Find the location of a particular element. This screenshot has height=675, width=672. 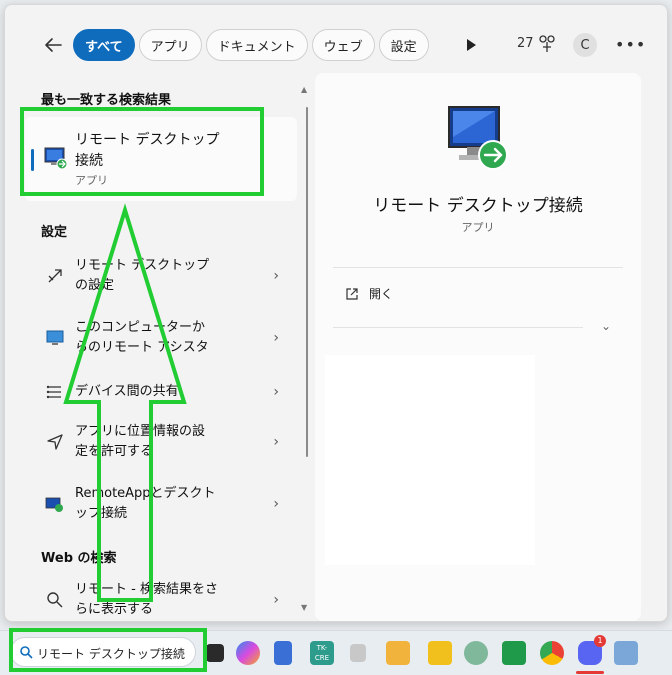

chatgpt-icon is located at coordinates (476, 653).